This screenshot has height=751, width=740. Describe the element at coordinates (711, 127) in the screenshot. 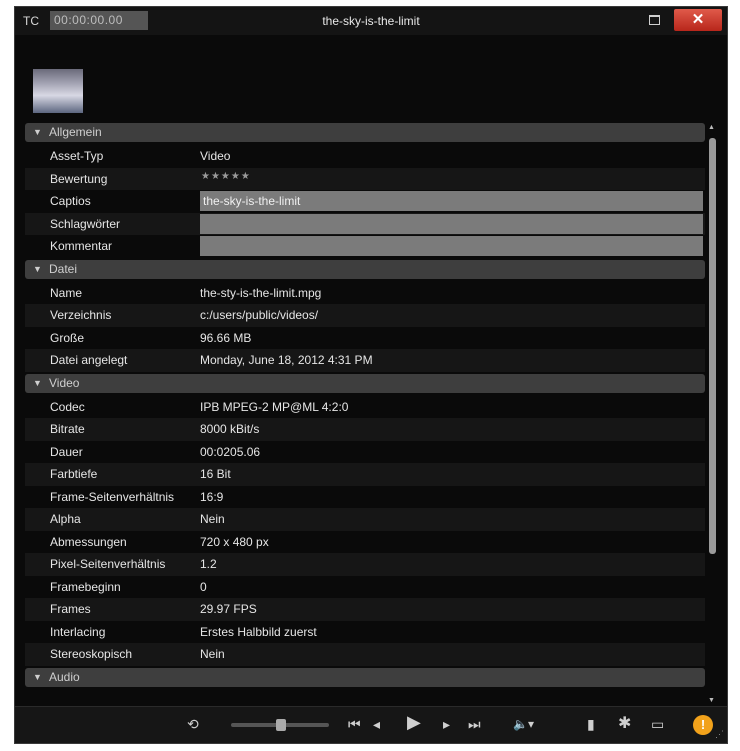

I see `scroll-up-icon: ▲` at that location.